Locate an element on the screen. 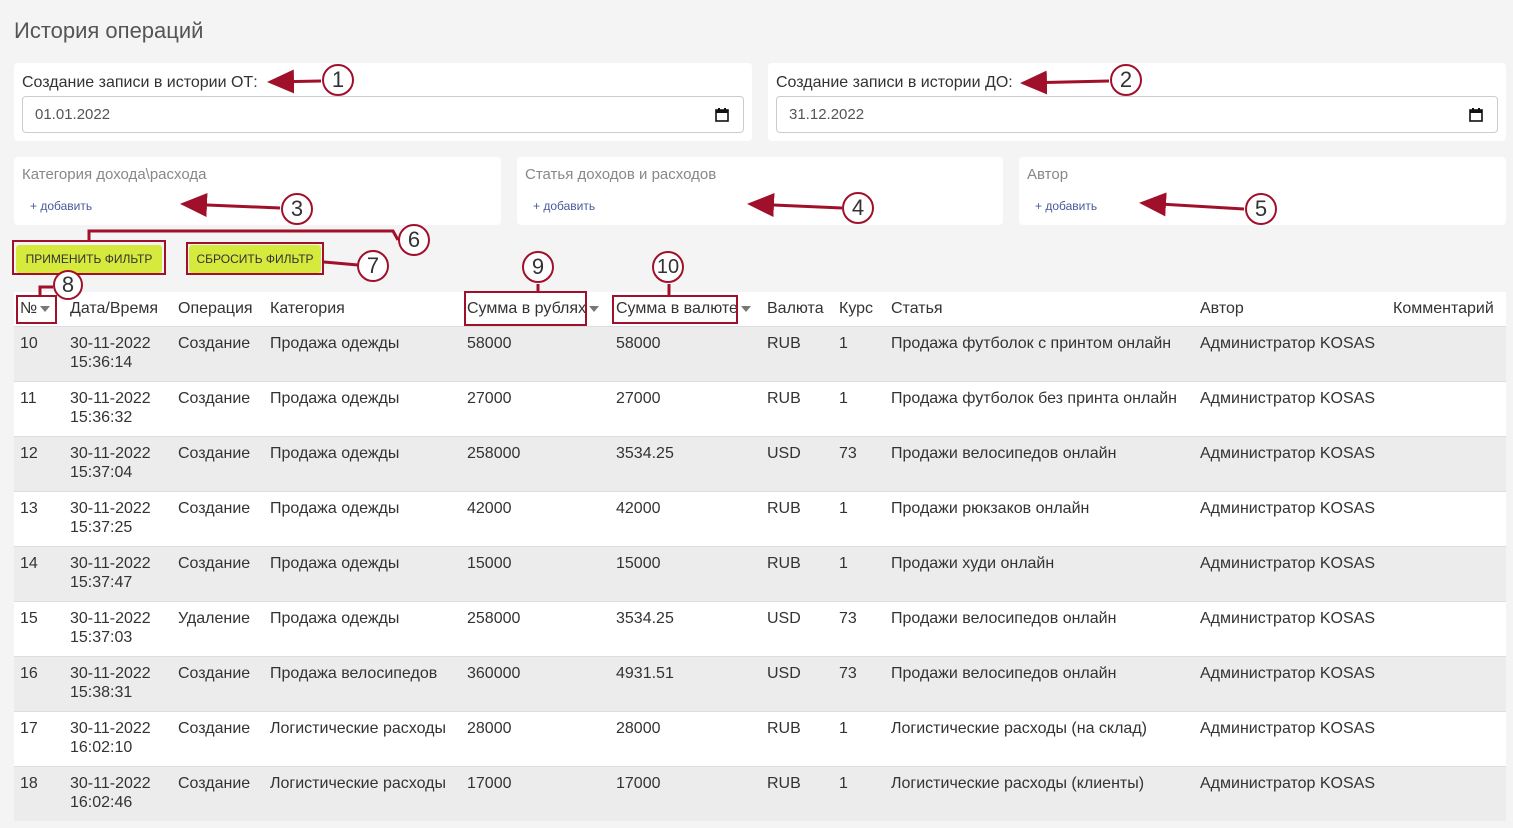  category-add-link: + добавить is located at coordinates (61, 206).